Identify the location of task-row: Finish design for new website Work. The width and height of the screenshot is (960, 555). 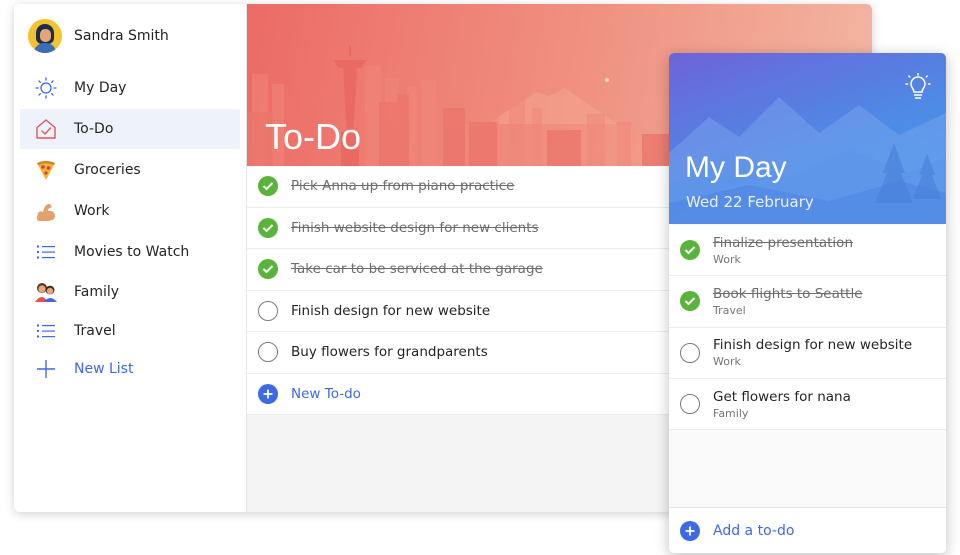
(807, 353).